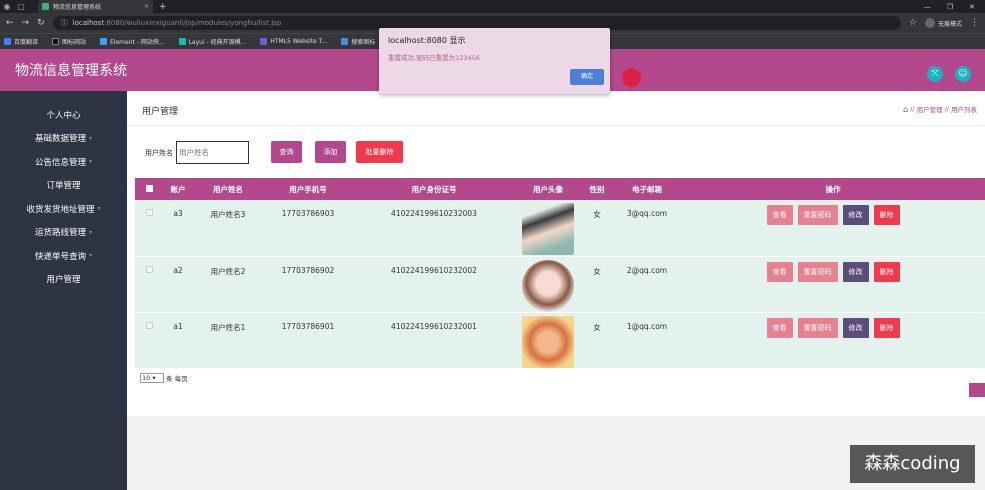  What do you see at coordinates (71, 71) in the screenshot?
I see `app-title: 物流信息管理系统` at bounding box center [71, 71].